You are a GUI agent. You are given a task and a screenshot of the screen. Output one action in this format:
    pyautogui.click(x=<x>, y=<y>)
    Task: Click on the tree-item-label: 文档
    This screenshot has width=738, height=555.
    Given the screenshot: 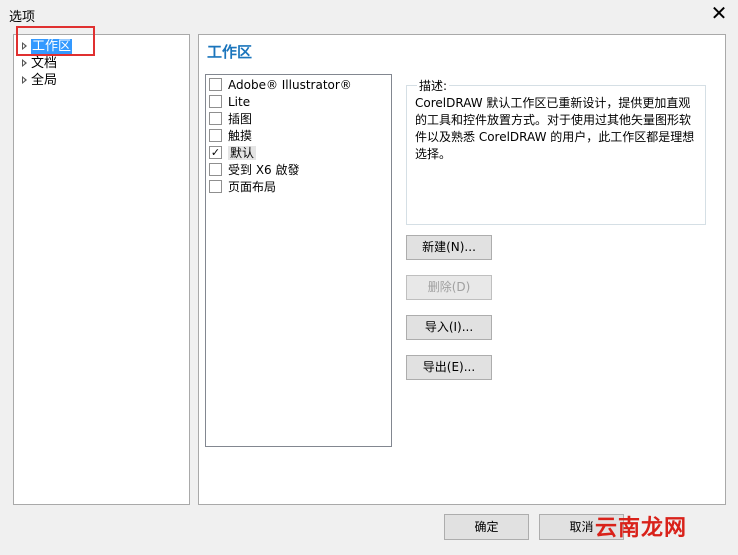 What is the action you would take?
    pyautogui.click(x=44, y=63)
    